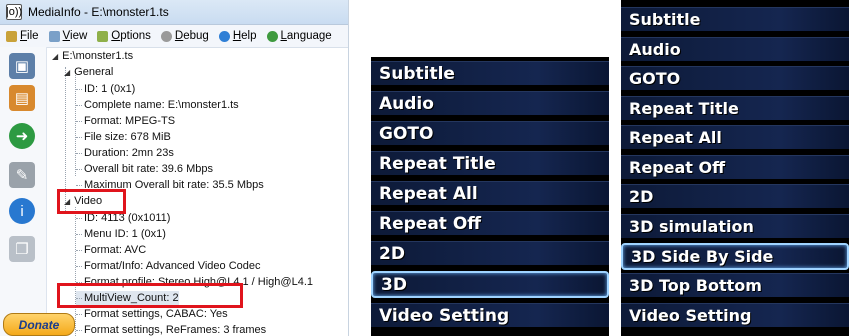 This screenshot has height=336, width=849. I want to click on open-file-icon: ▣, so click(22, 66).